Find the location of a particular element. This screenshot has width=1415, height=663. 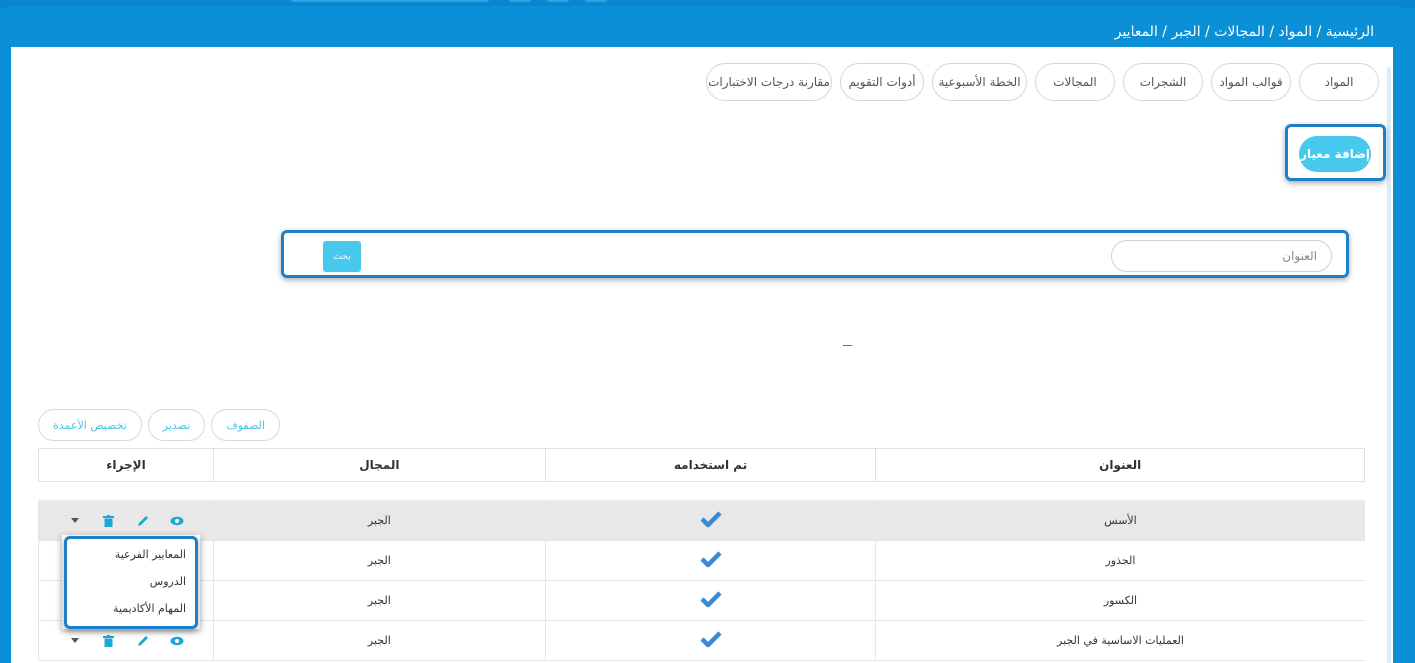

cell-title: الكسور is located at coordinates (1120, 600).